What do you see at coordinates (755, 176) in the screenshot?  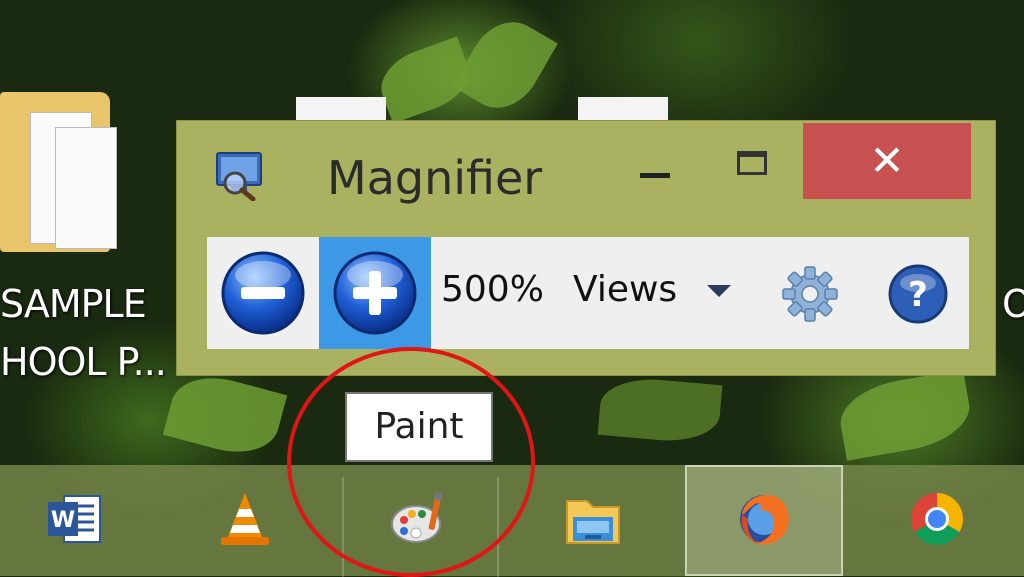 I see `maximize-button` at bounding box center [755, 176].